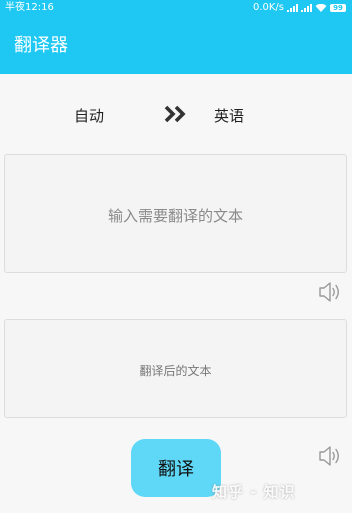  I want to click on app-bar: 翻译器, so click(176, 45).